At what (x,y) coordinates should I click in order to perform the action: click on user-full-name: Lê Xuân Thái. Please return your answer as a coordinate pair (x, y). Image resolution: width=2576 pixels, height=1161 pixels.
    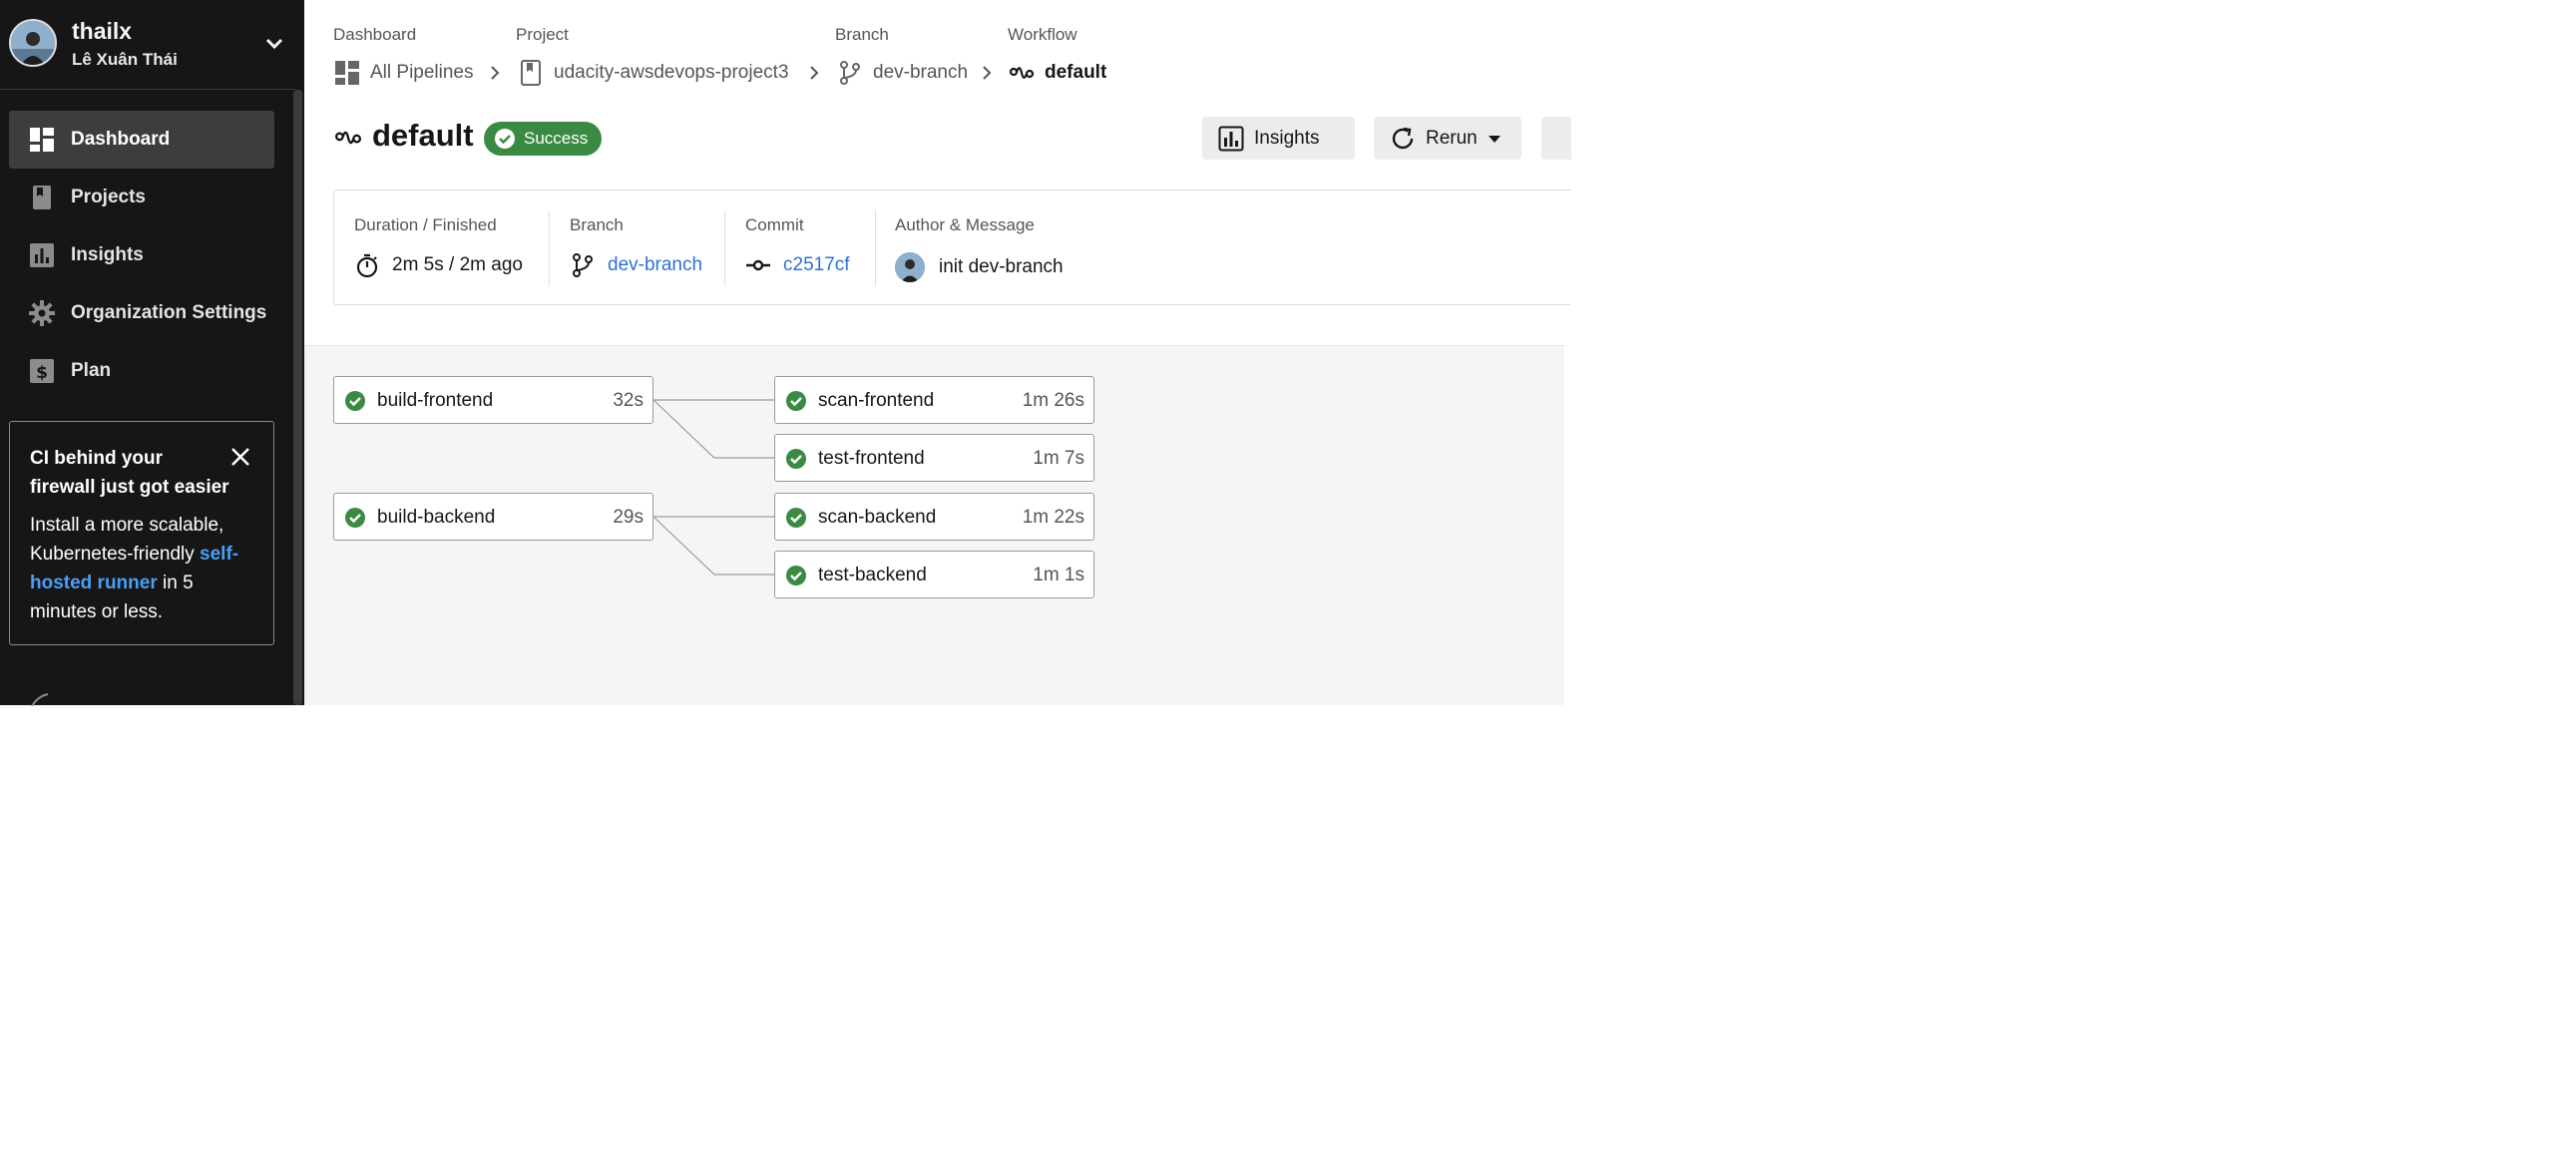
    Looking at the image, I should click on (125, 60).